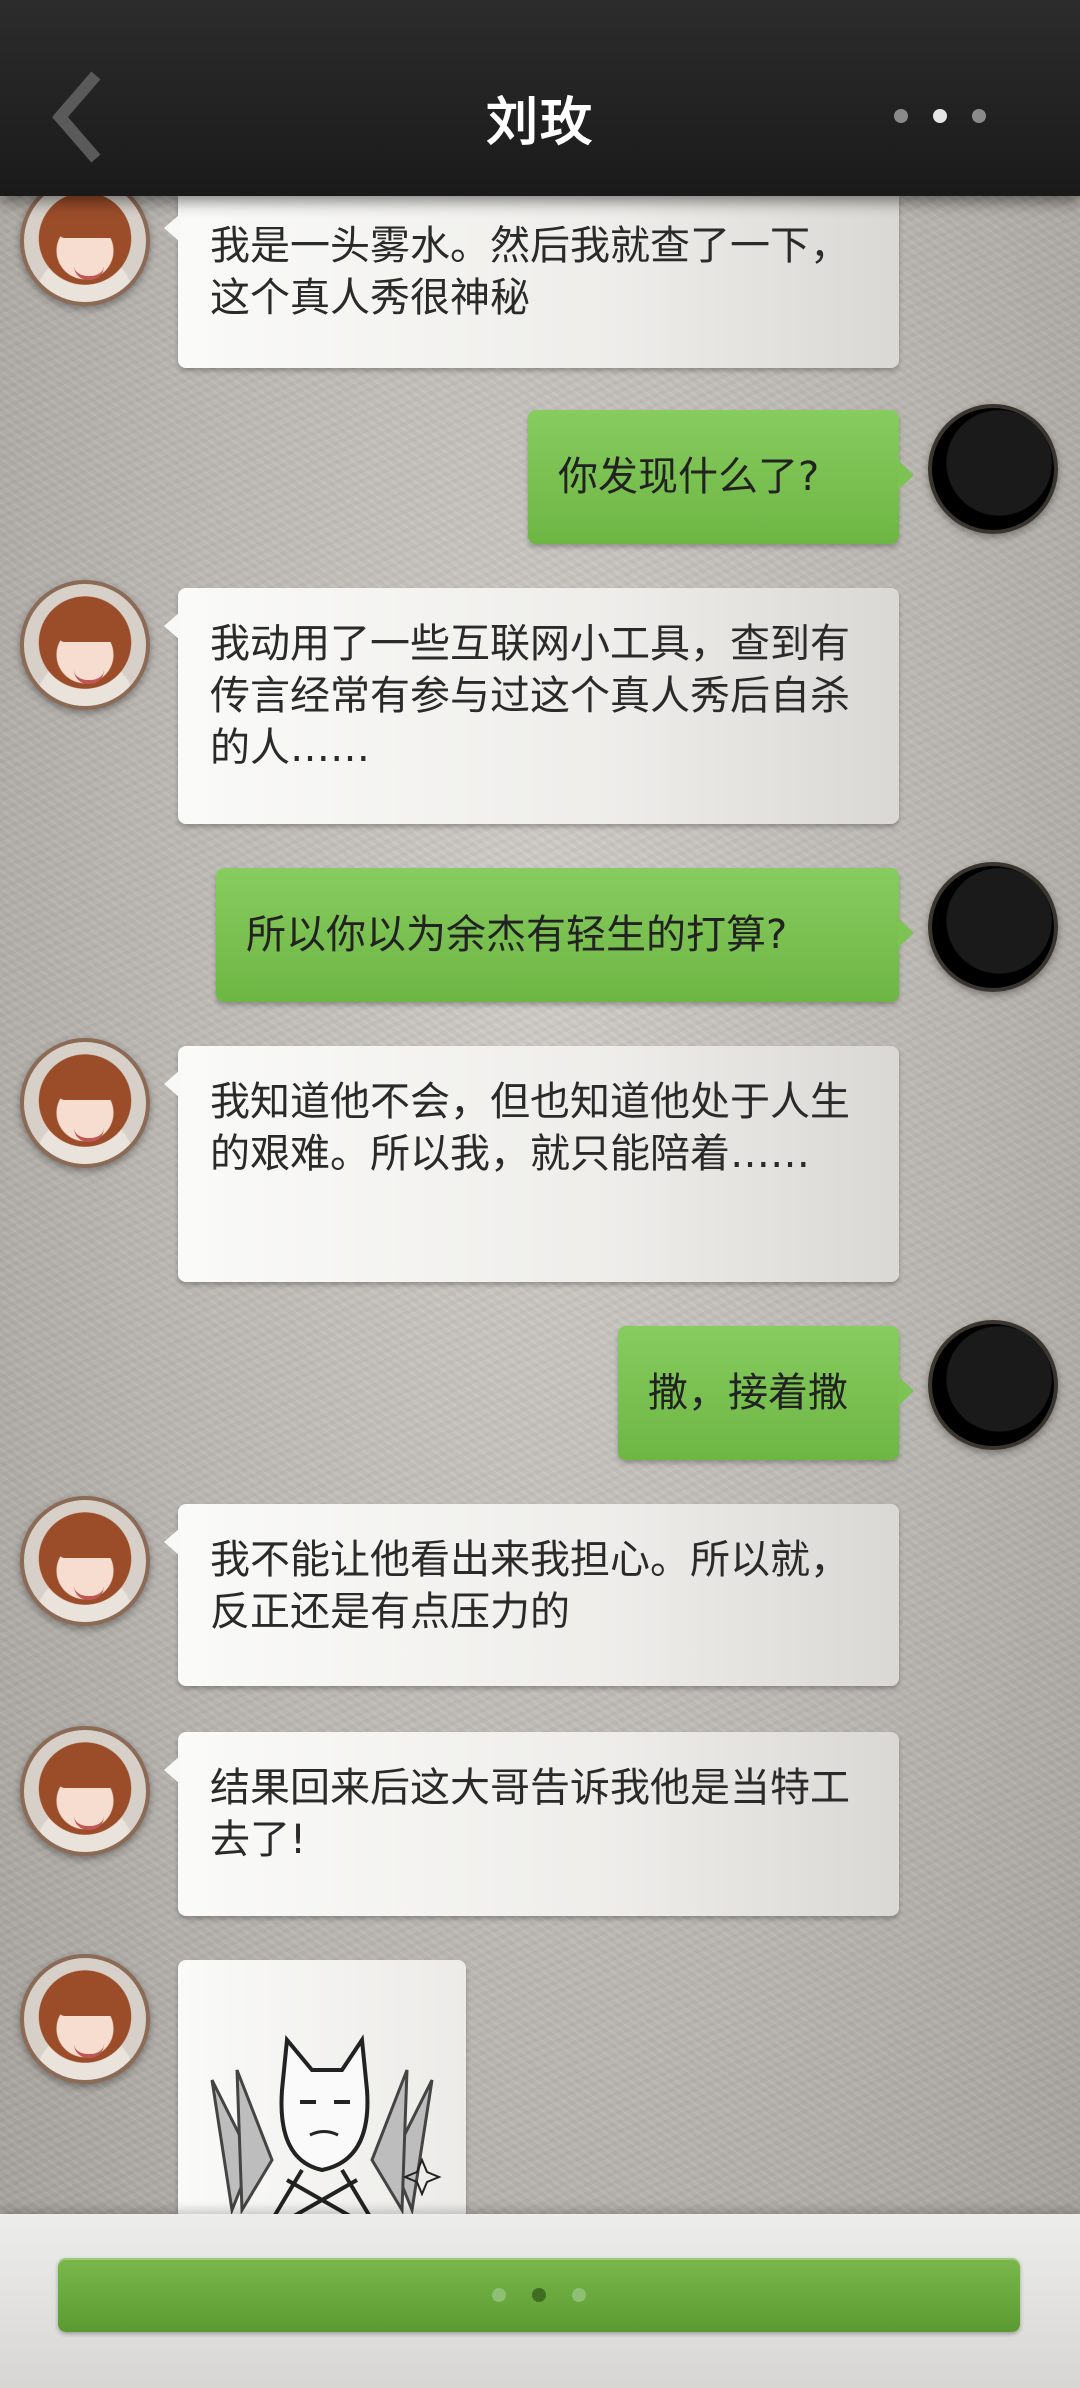  Describe the element at coordinates (689, 477) in the screenshot. I see `message-text: 你发现什么了?` at that location.